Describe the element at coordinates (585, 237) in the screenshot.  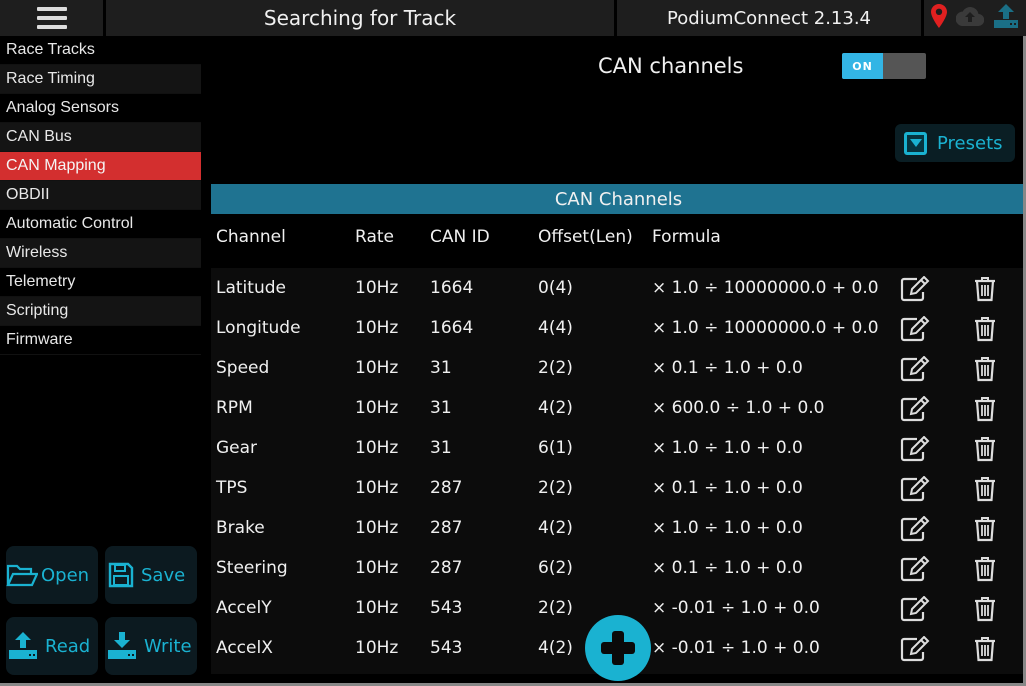
I see `col-header-offset: Offset(Len)` at that location.